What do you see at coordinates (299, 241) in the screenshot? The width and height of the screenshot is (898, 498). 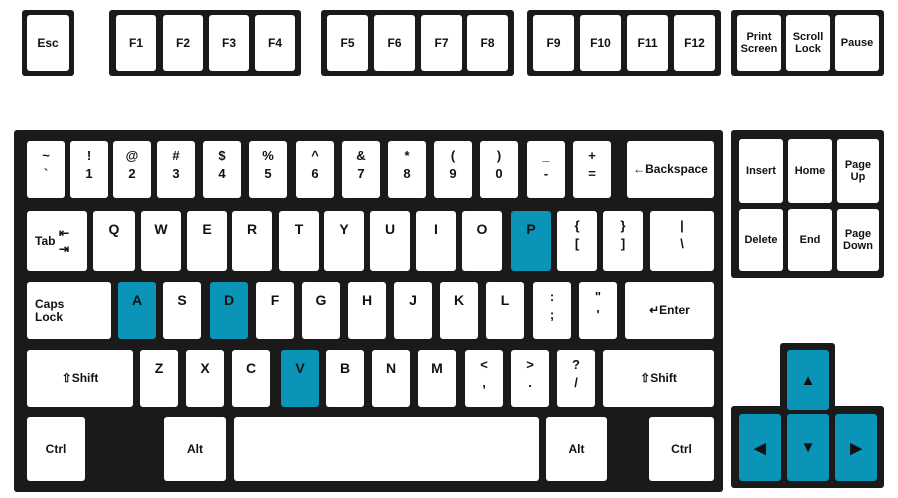 I see `key-t: T` at bounding box center [299, 241].